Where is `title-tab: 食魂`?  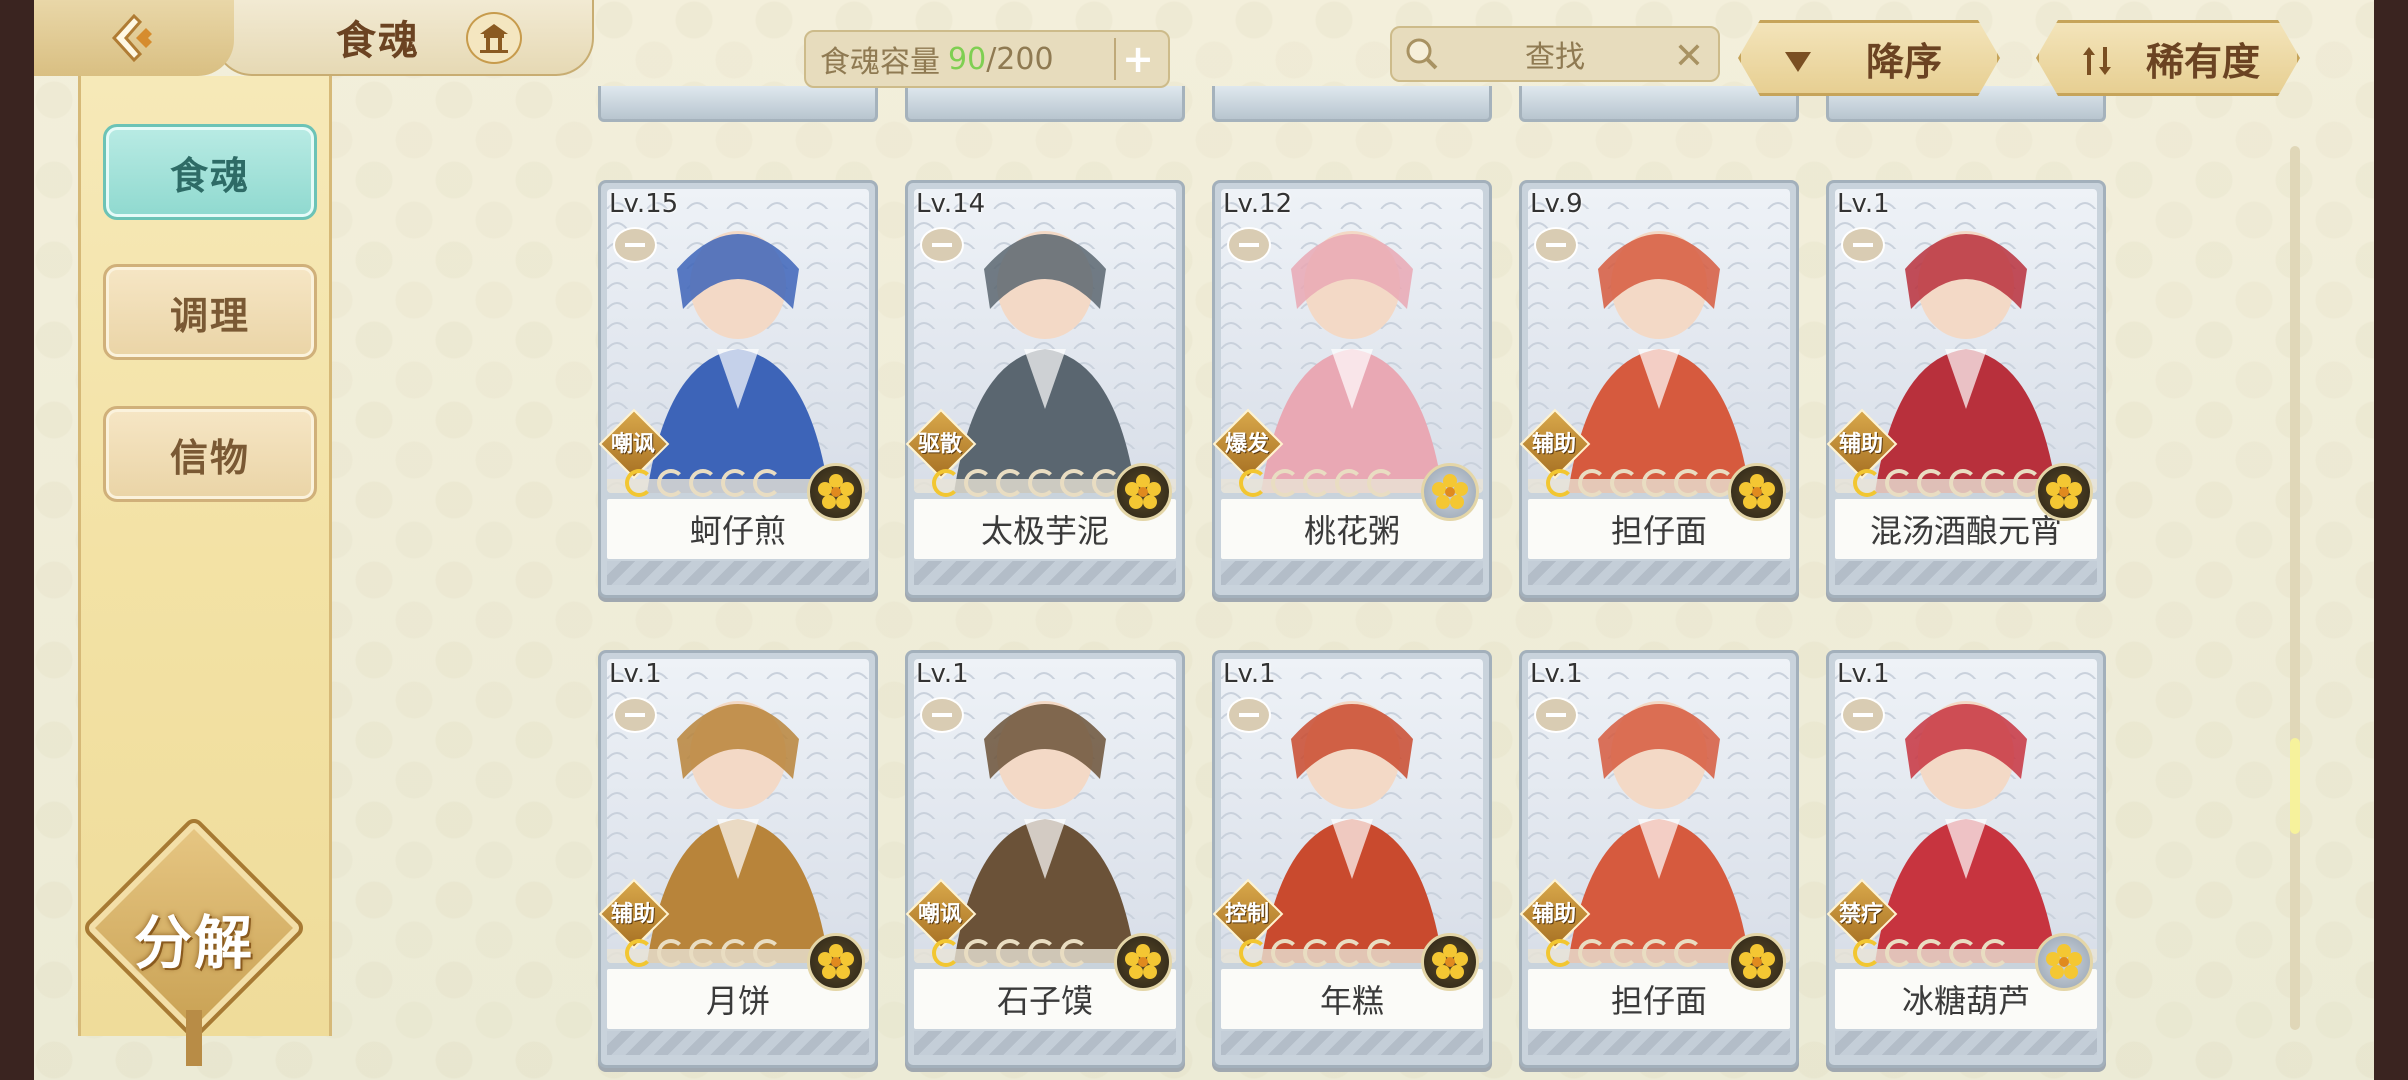
title-tab: 食魂 is located at coordinates (404, 38).